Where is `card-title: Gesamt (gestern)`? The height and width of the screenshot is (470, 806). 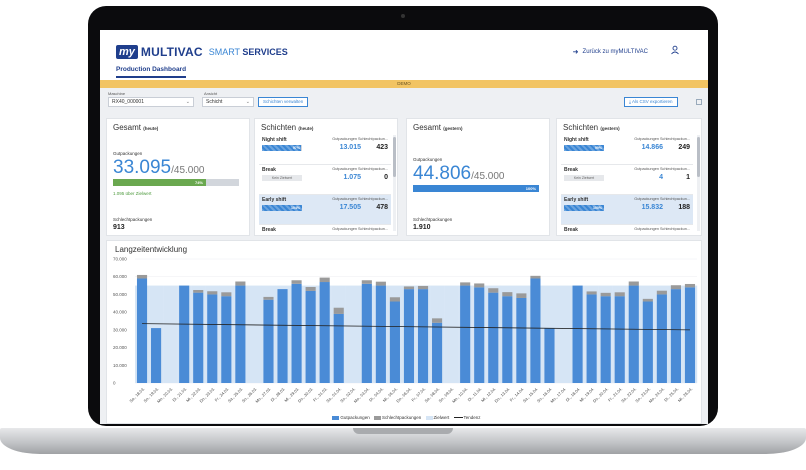 card-title: Gesamt (gestern) is located at coordinates (438, 127).